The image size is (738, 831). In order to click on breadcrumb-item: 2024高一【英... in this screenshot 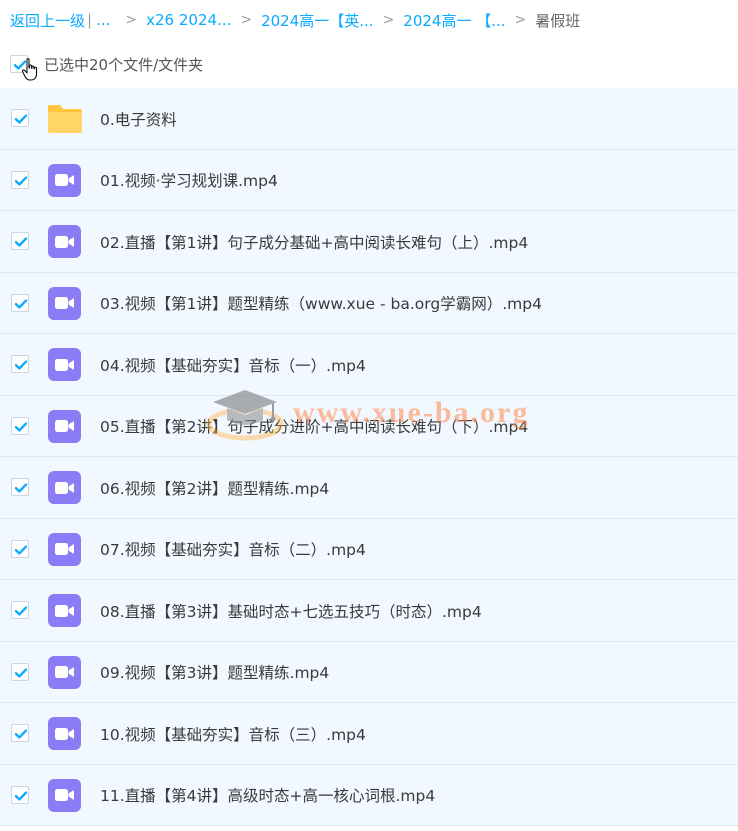, I will do `click(317, 20)`.